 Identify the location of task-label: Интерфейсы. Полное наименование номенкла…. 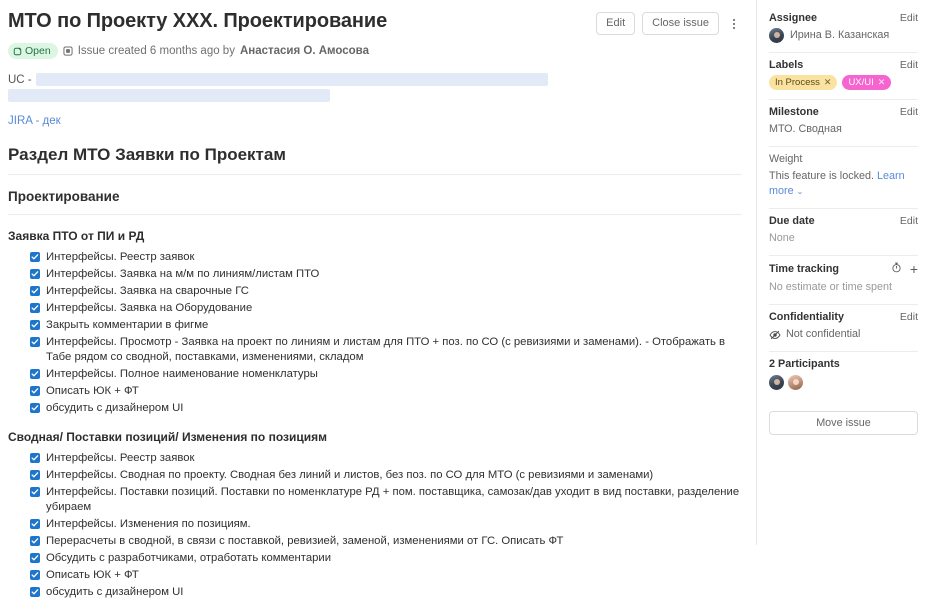
(182, 374).